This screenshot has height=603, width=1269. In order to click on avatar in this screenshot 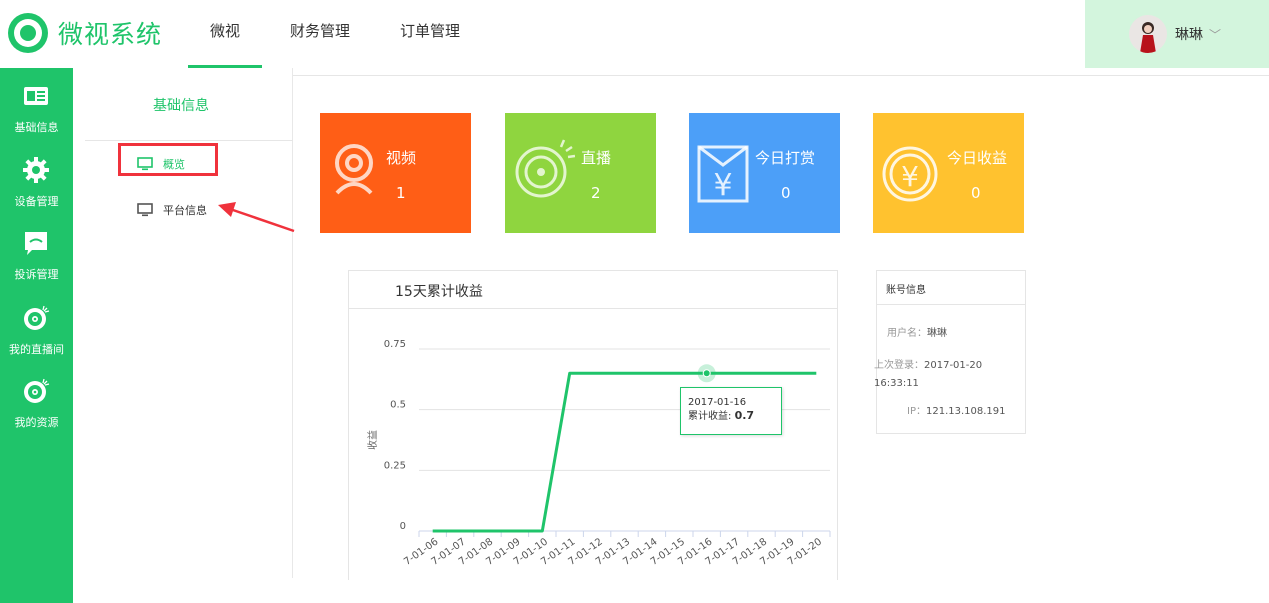, I will do `click(1148, 34)`.